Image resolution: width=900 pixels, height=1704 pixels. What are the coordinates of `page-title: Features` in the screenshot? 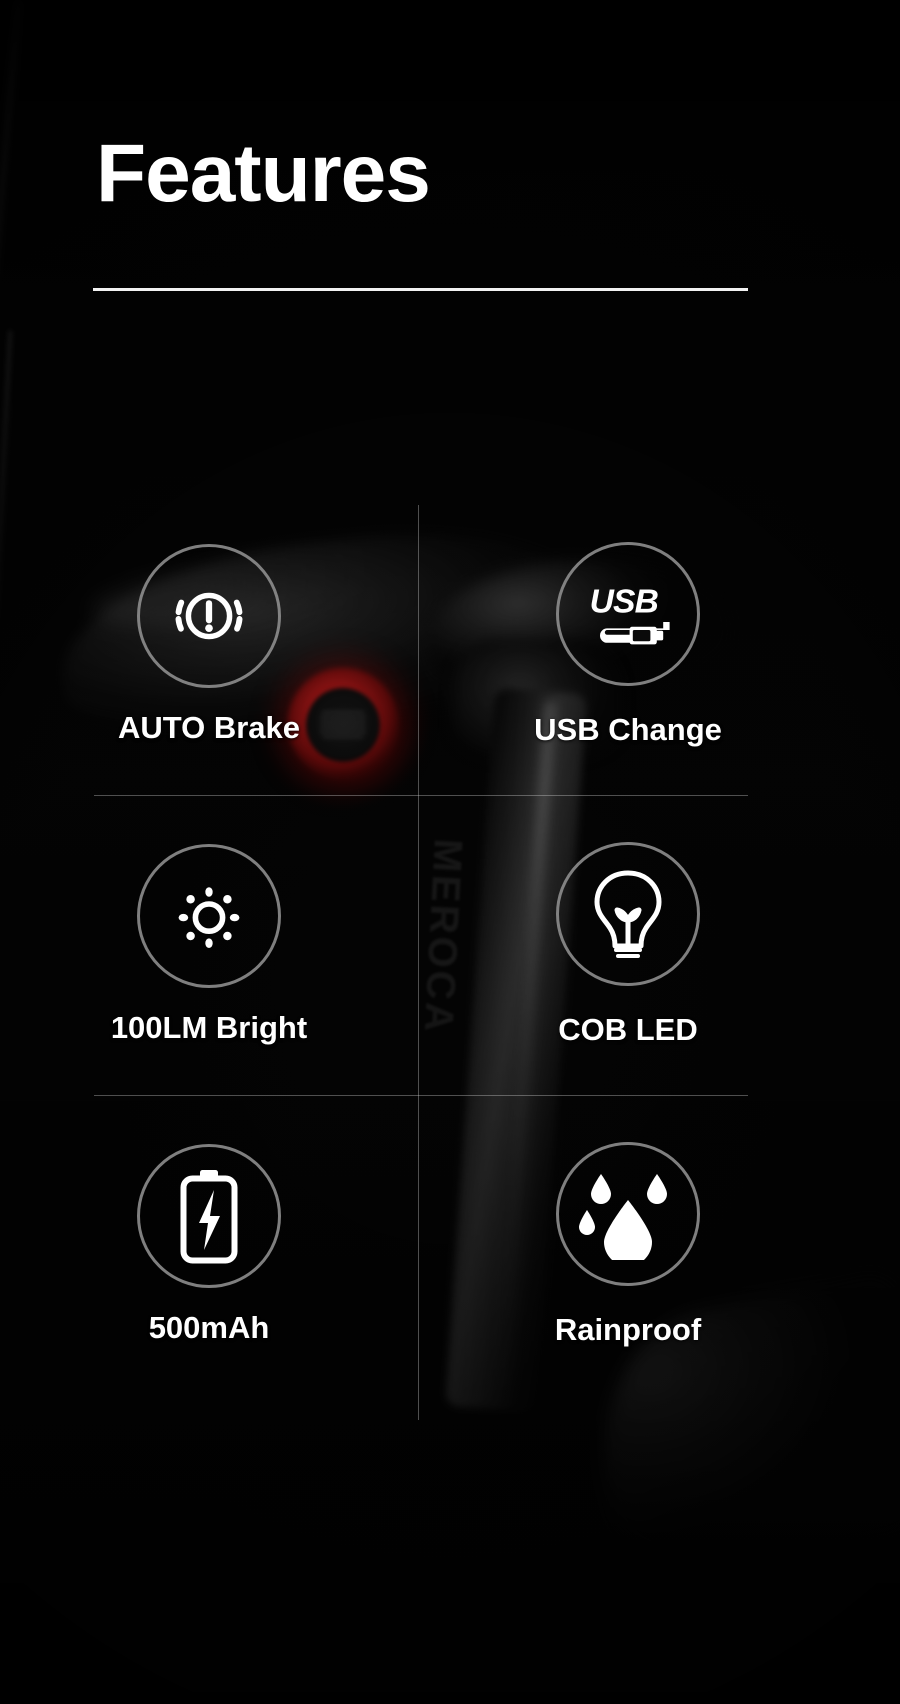 It's located at (263, 173).